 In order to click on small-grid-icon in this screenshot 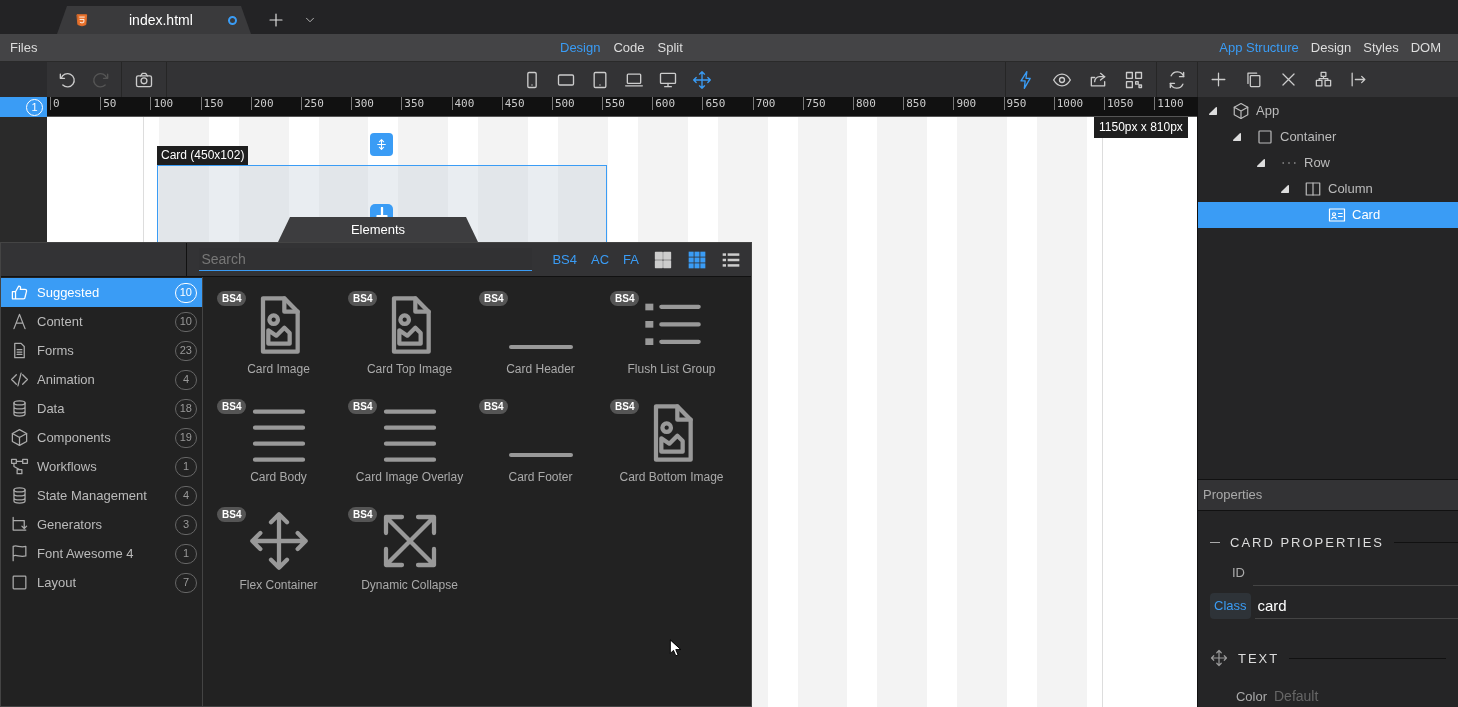, I will do `click(697, 259)`.